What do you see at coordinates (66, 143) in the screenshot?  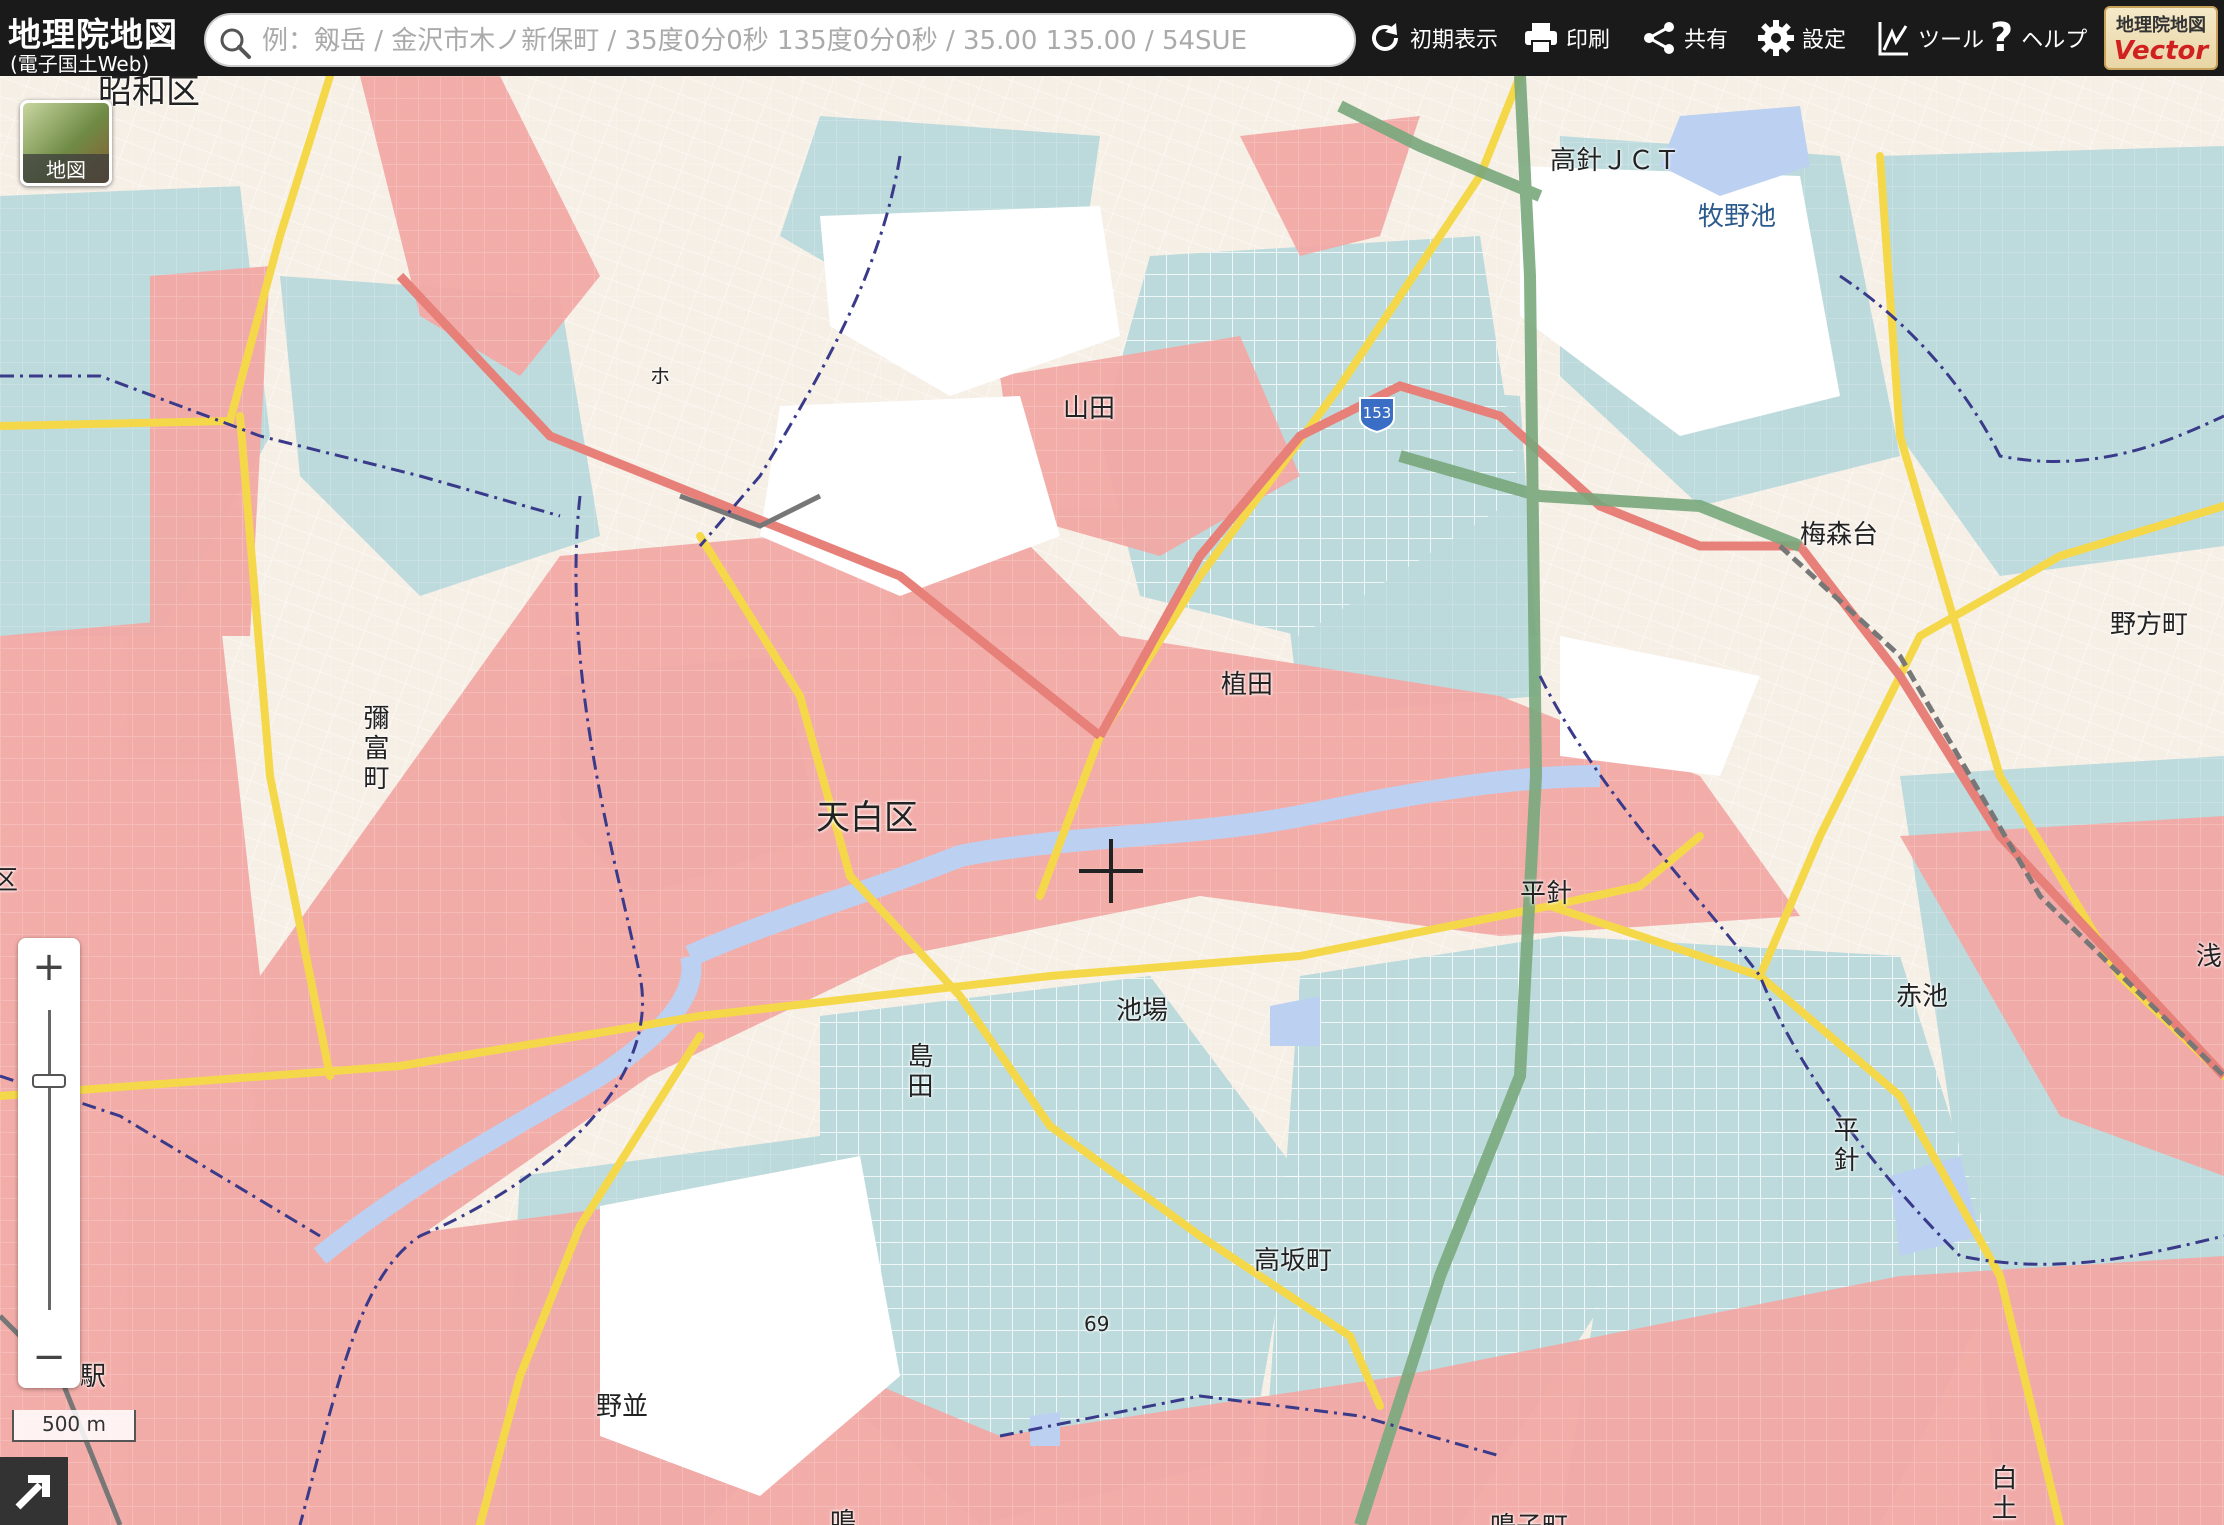 I see `layer-selector-button: 地図` at bounding box center [66, 143].